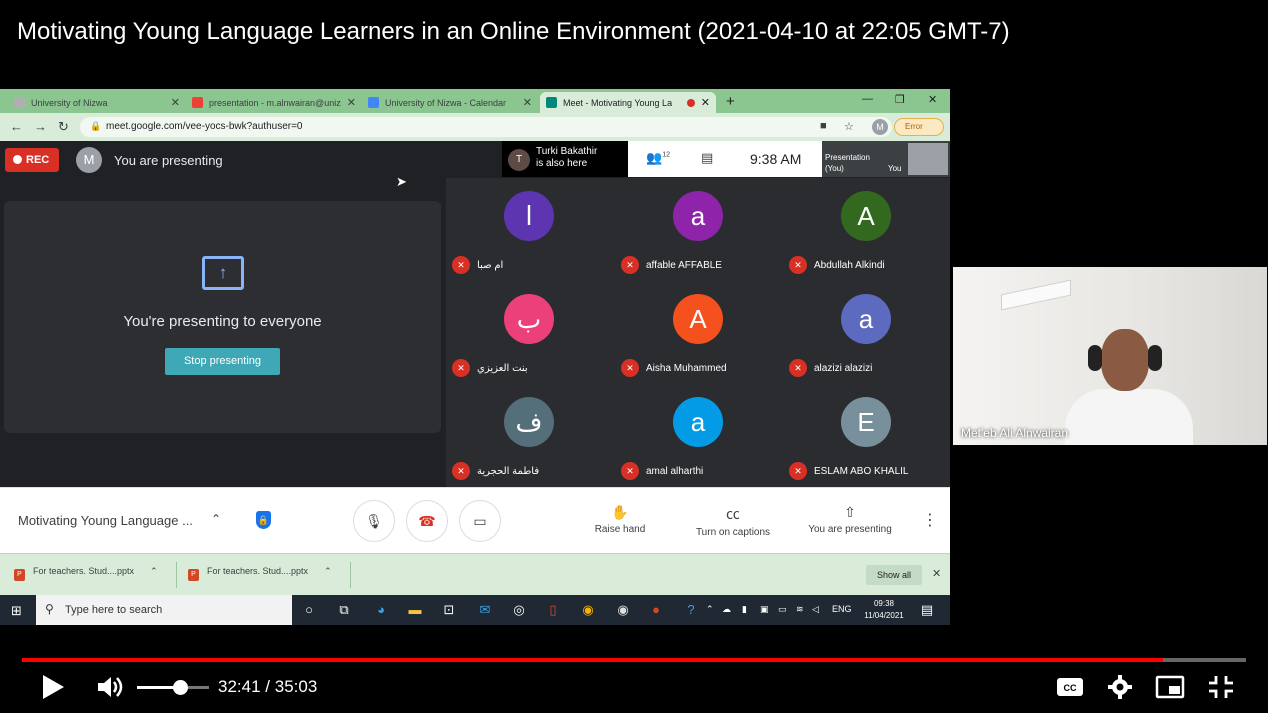  Describe the element at coordinates (374, 521) in the screenshot. I see `microphone-button: 🎙` at that location.